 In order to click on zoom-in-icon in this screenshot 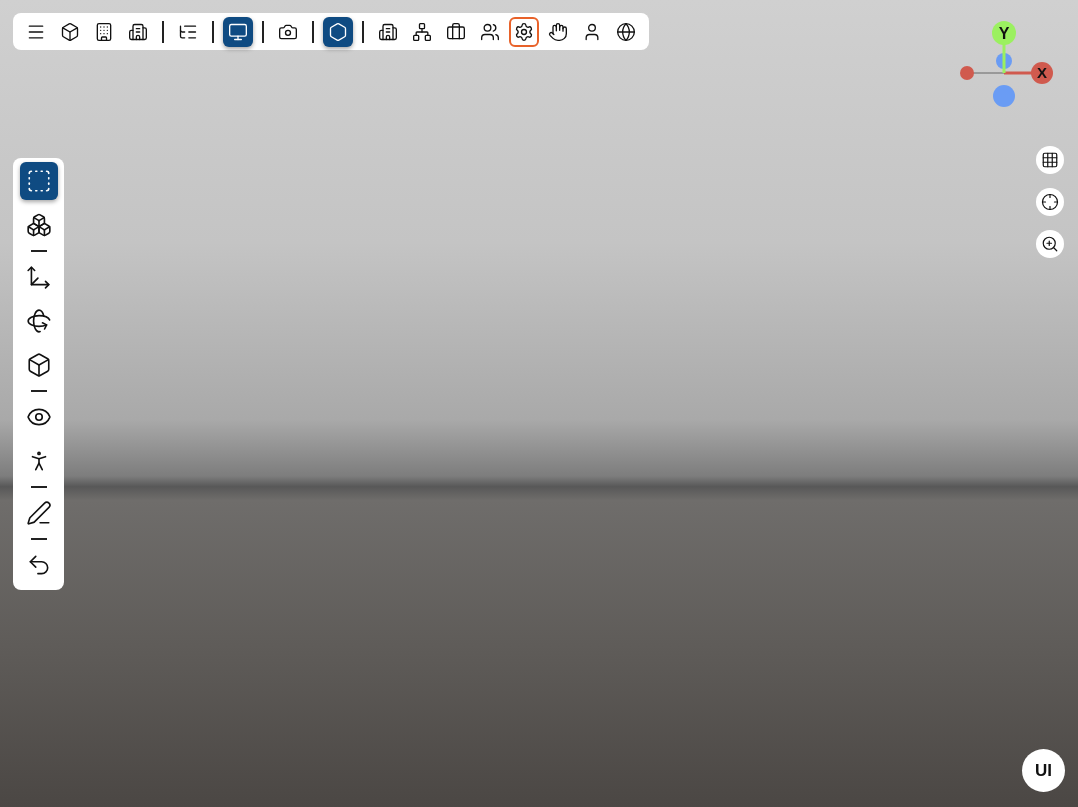, I will do `click(1050, 244)`.